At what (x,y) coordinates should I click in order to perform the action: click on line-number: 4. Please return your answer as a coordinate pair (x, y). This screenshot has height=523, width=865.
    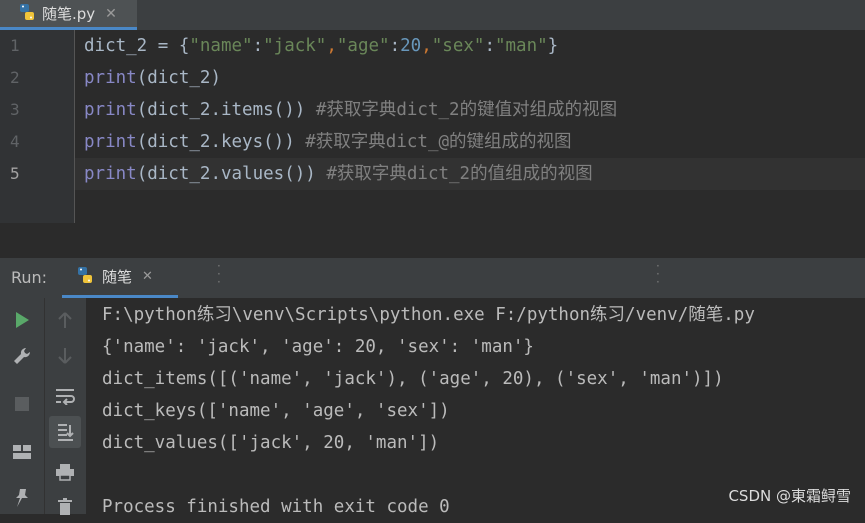
    Looking at the image, I should click on (15, 141).